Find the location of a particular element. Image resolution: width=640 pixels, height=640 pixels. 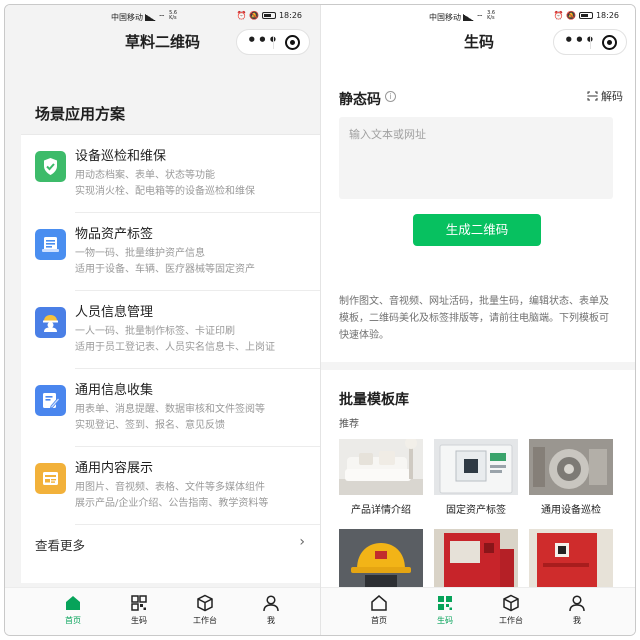

status-left: 中国移动 ⌔ 3.6 K/s is located at coordinates (462, 17).